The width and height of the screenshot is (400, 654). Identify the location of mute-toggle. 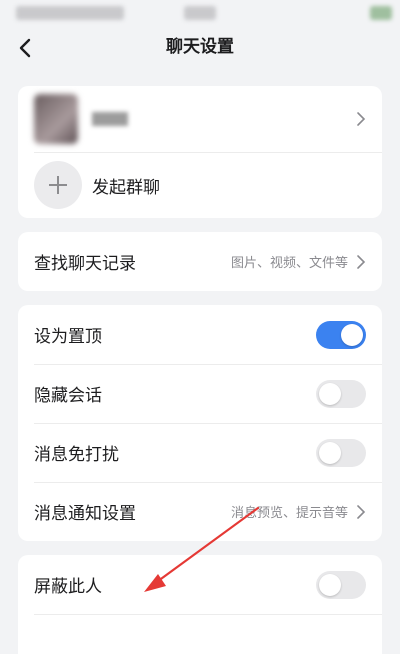
(341, 452).